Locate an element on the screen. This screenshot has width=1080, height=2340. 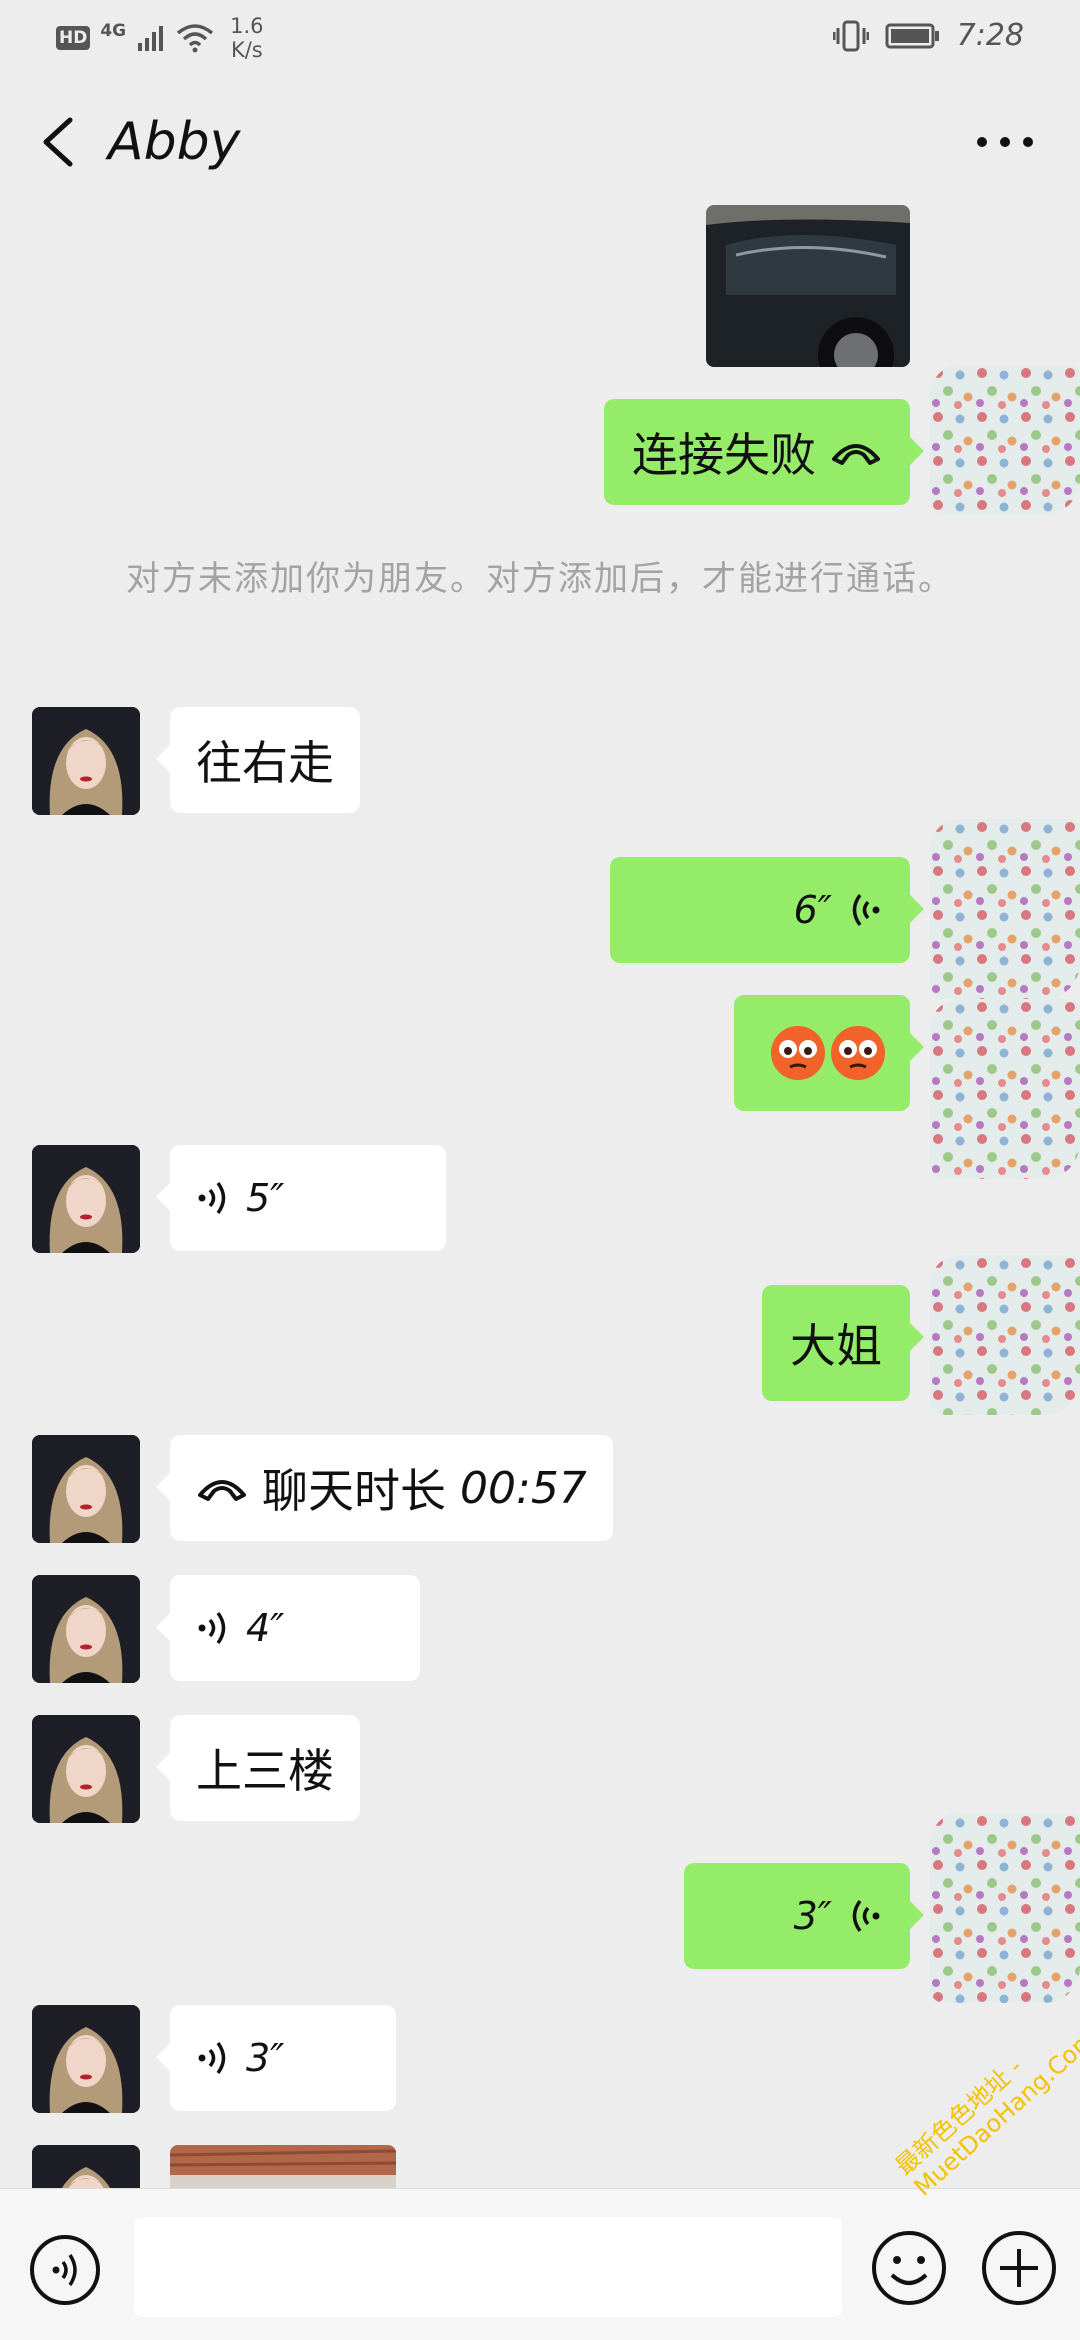
speed-value: 1.6 is located at coordinates (247, 26).